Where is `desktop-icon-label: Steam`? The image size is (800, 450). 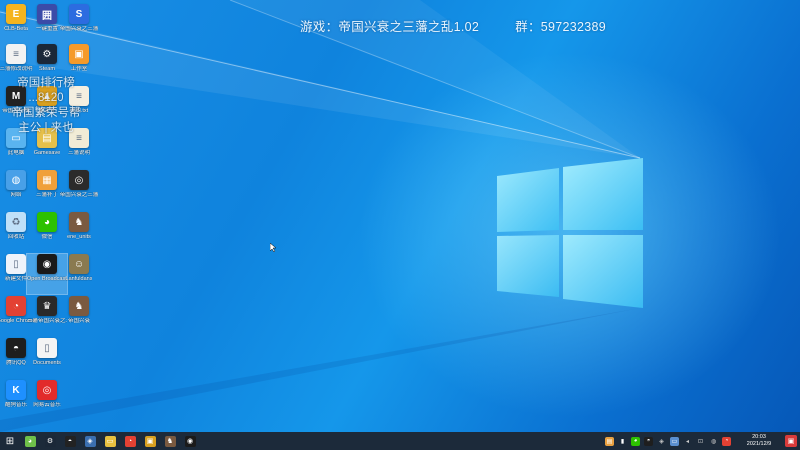
desktop-icon-label: Steam is located at coordinates (47, 69).